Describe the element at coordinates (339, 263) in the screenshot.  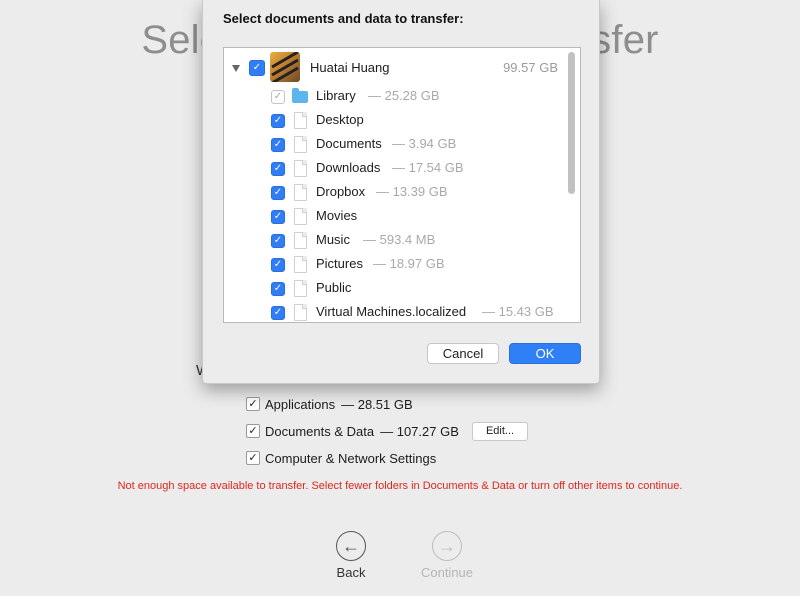
I see `item-name: Pictures` at that location.